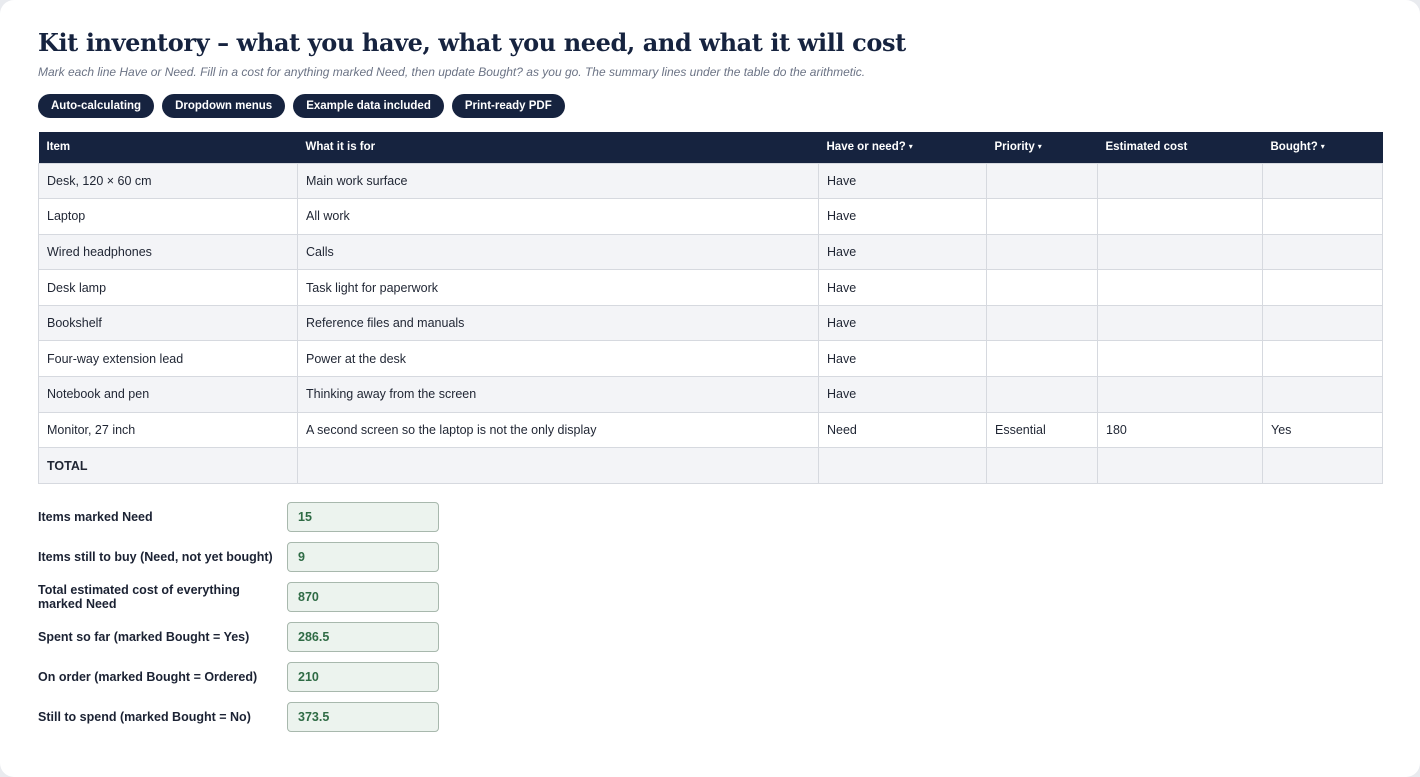 This screenshot has height=777, width=1420. What do you see at coordinates (558, 147) in the screenshot?
I see `column-header-purpose: What it is for` at bounding box center [558, 147].